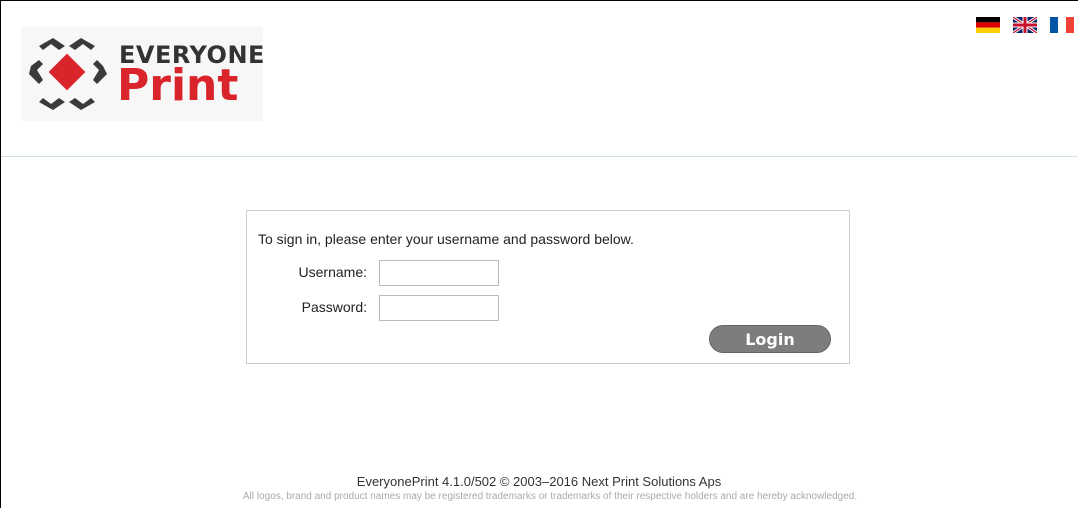  I want to click on language-selector, so click(1025, 25).